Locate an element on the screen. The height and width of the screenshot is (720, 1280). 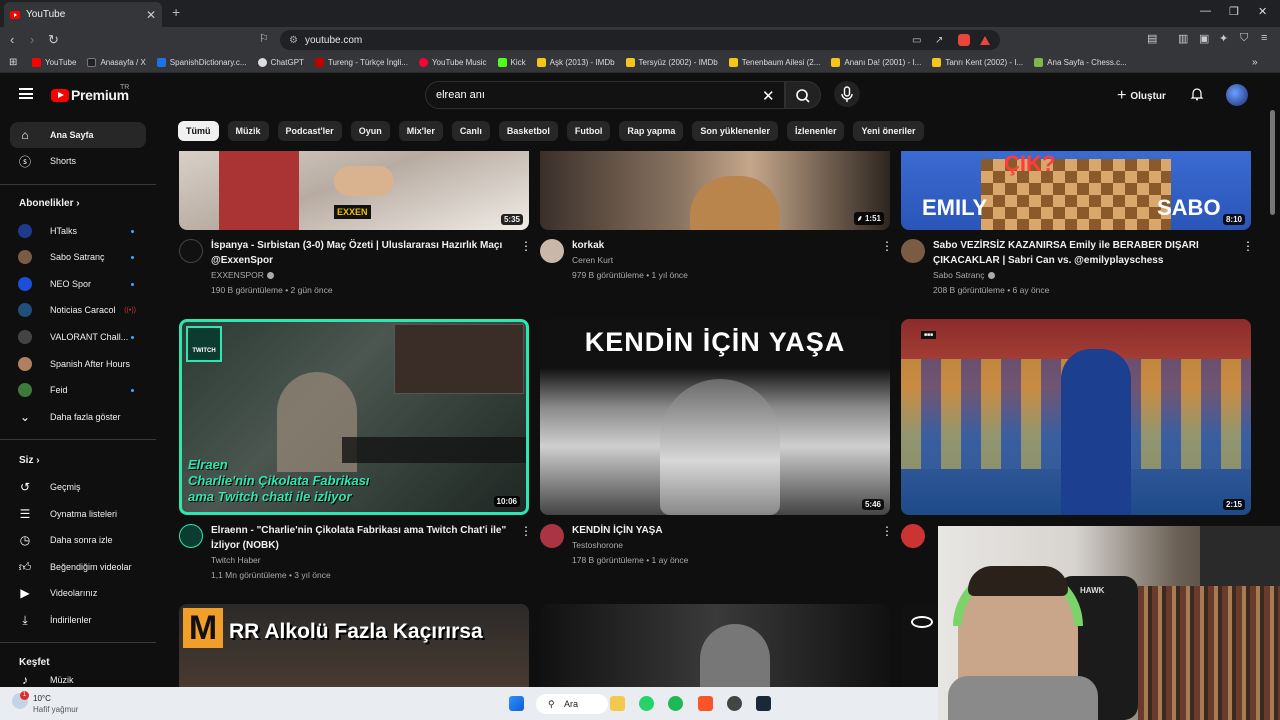
browser-tab: YouTube ✕ is located at coordinates (83, 14).